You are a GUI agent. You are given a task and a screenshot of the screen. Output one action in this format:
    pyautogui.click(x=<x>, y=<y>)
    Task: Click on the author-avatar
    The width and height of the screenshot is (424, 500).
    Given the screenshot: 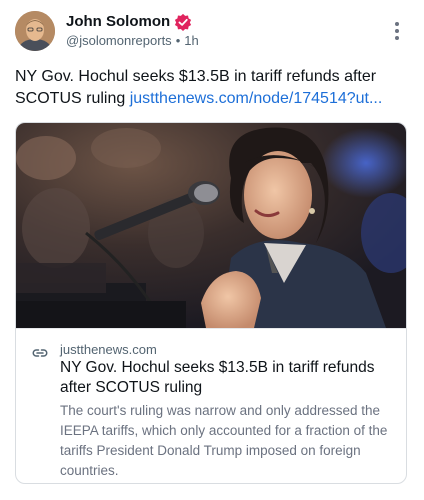 What is the action you would take?
    pyautogui.click(x=35, y=31)
    